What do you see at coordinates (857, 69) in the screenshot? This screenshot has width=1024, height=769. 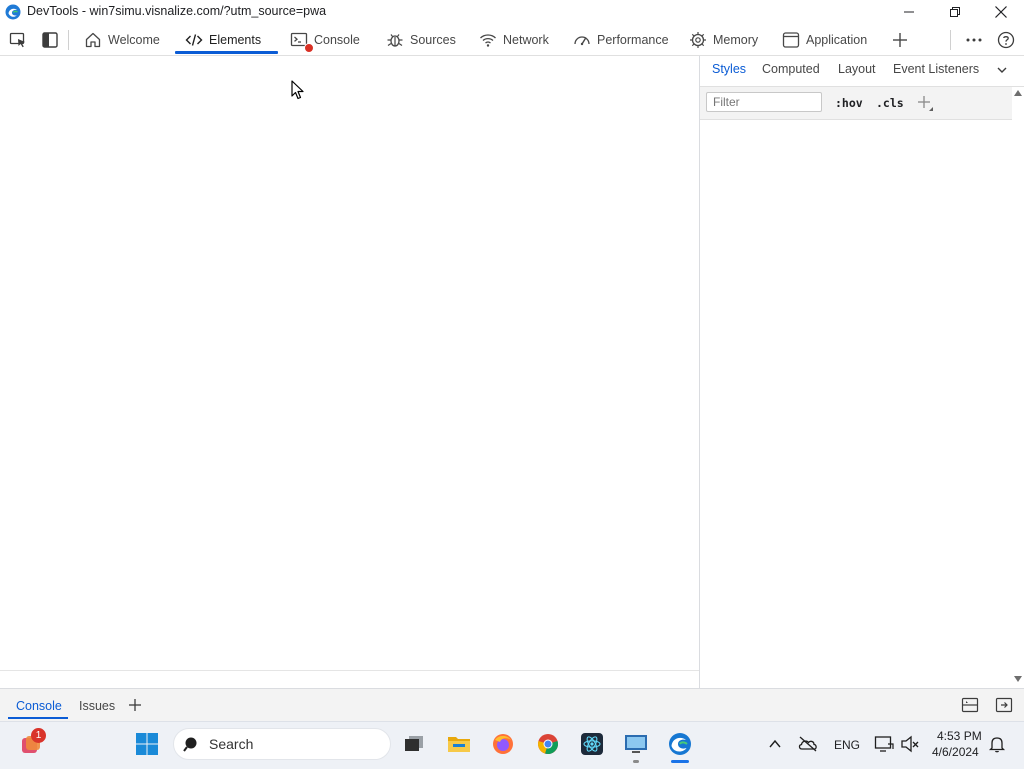 I see `tab-layout: Layout` at bounding box center [857, 69].